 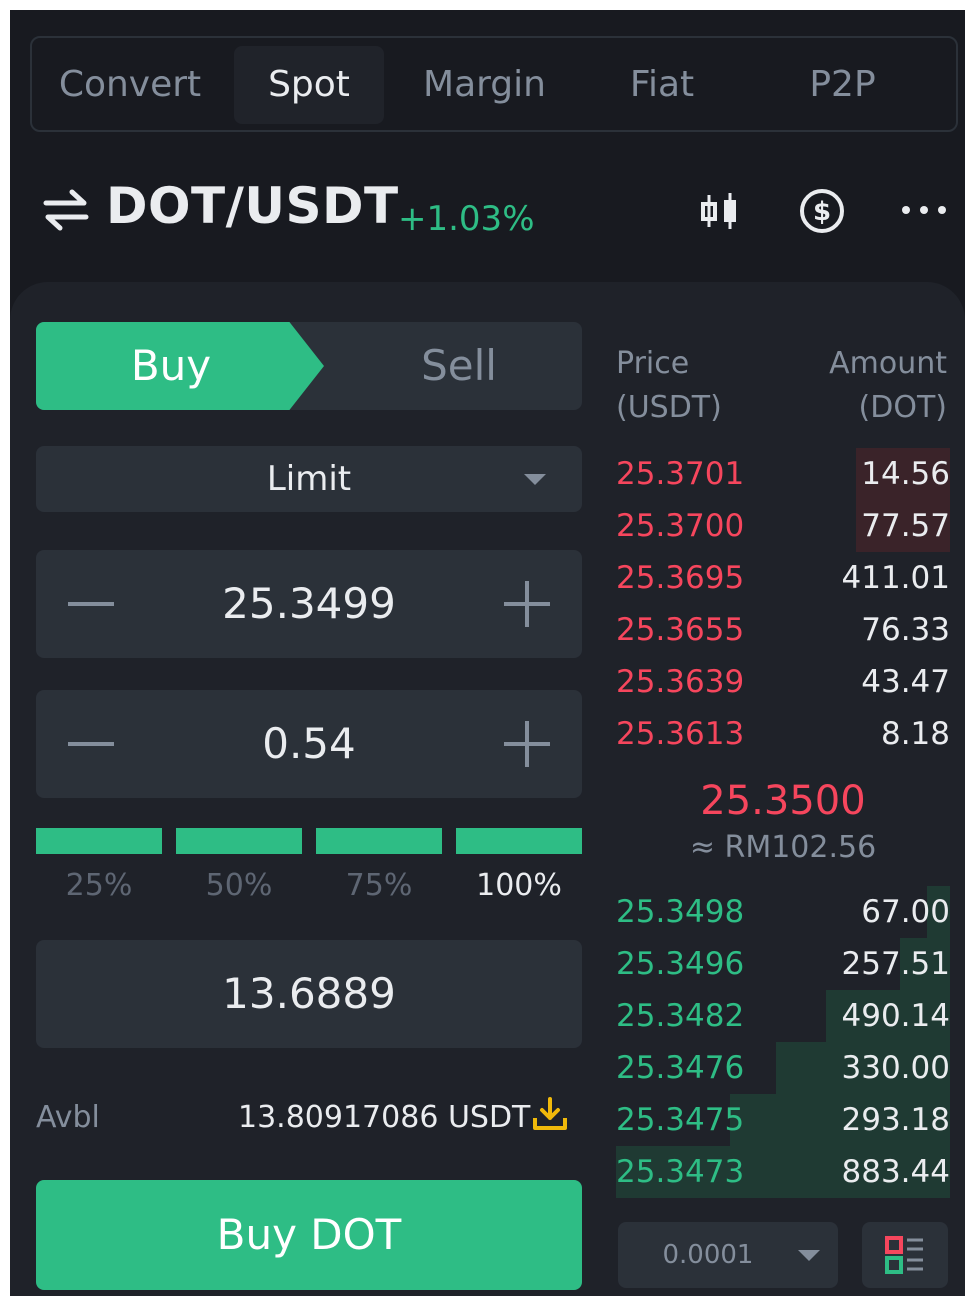 I want to click on dollar-circle-icon: $, so click(x=822, y=211).